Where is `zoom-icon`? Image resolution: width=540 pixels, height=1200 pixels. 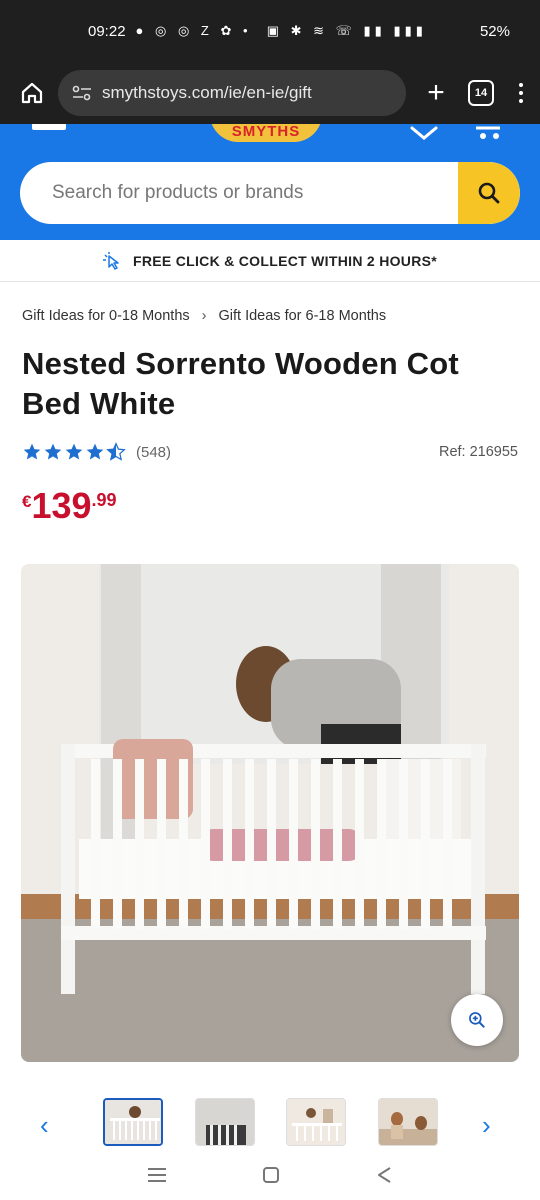
zoom-icon is located at coordinates (477, 1020).